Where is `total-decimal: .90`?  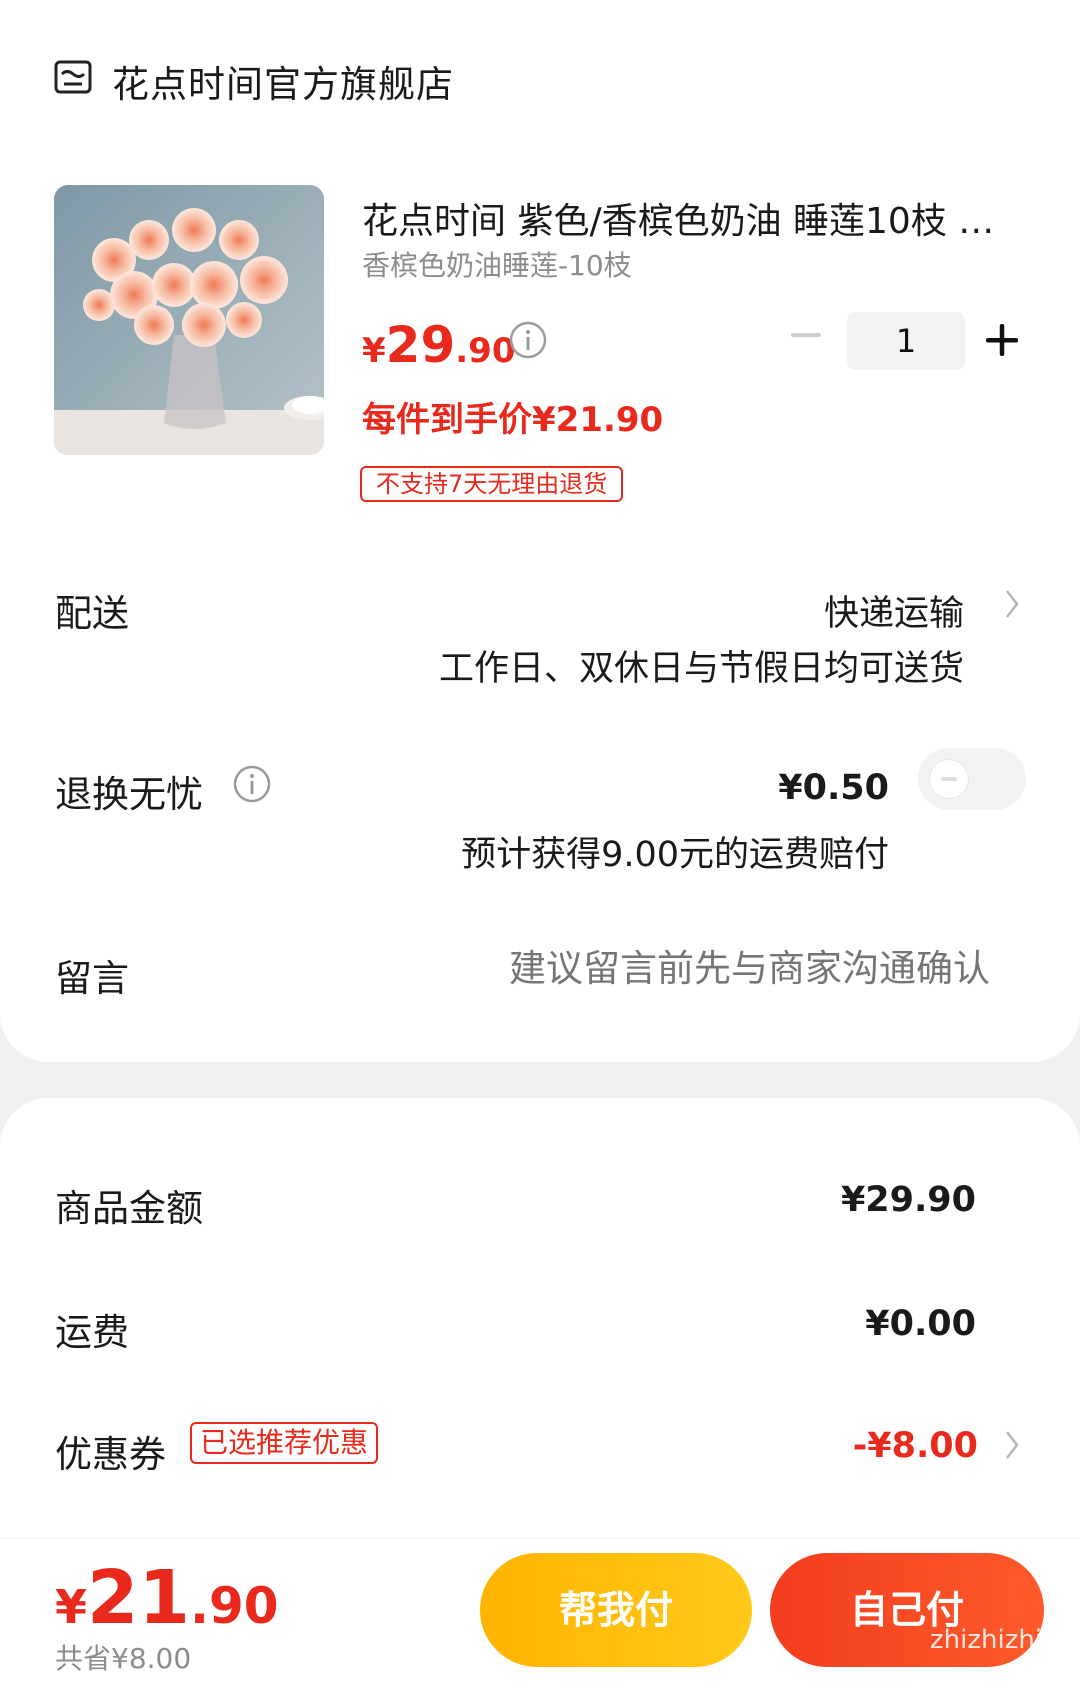
total-decimal: .90 is located at coordinates (234, 1606).